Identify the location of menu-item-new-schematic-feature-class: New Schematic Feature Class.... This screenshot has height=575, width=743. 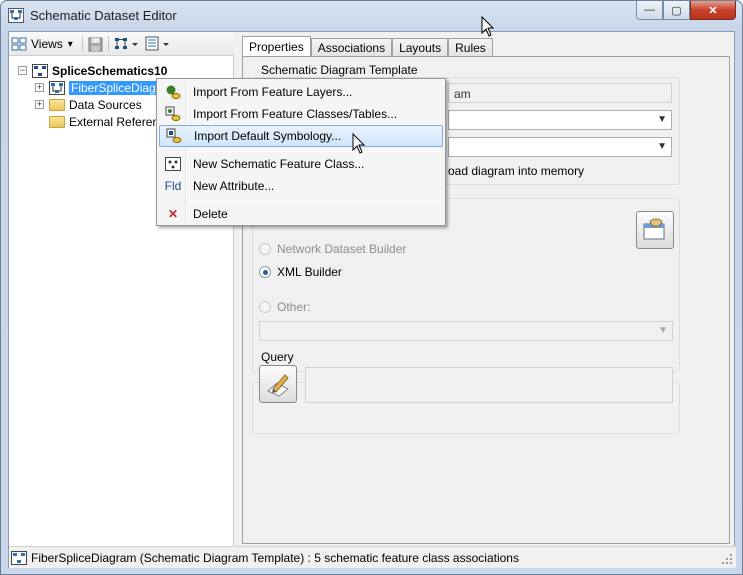
(301, 164).